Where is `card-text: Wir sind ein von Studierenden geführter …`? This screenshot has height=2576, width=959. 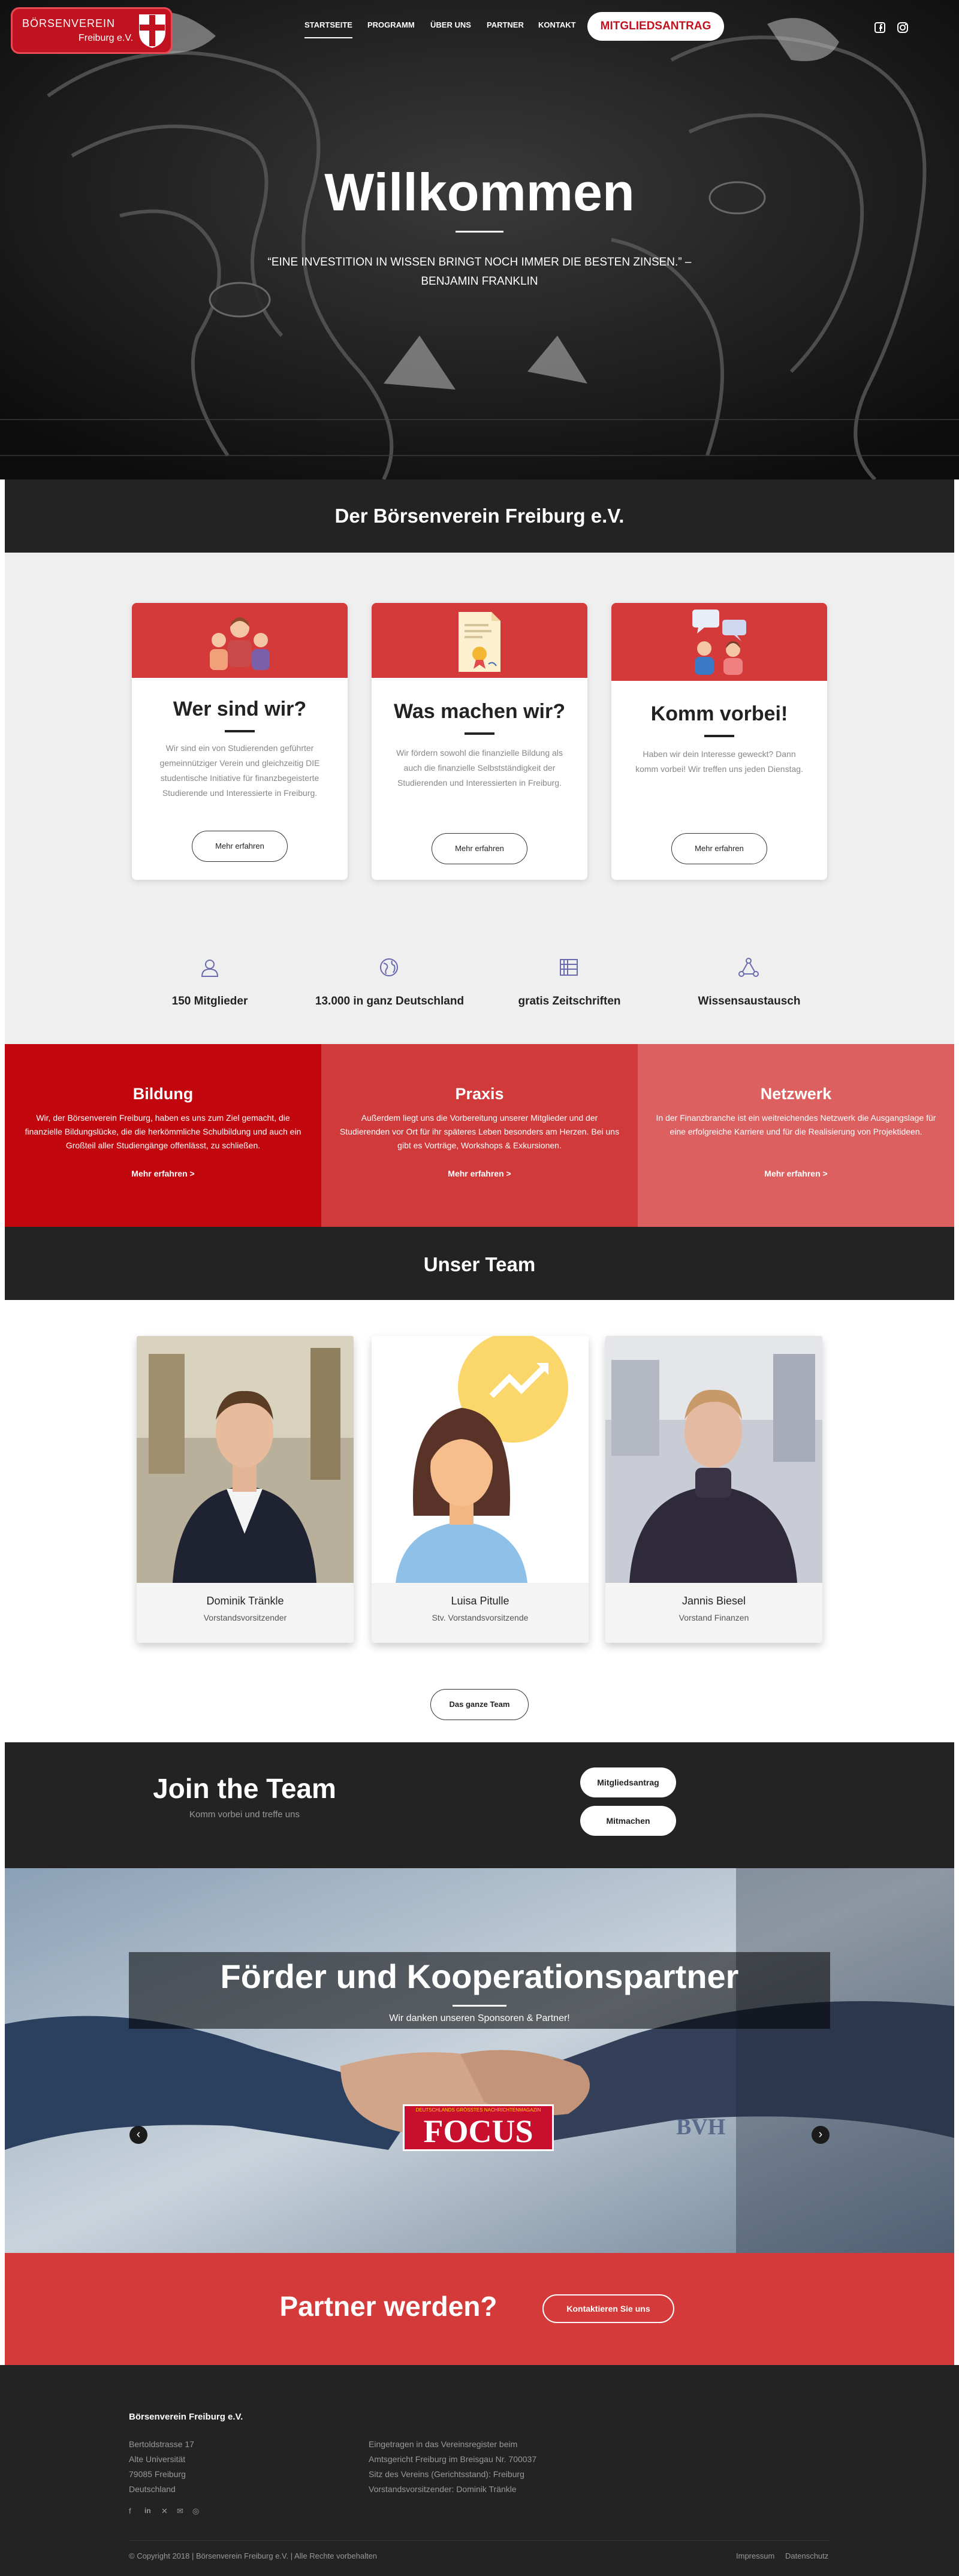 card-text: Wir sind ein von Studierenden geführter … is located at coordinates (239, 770).